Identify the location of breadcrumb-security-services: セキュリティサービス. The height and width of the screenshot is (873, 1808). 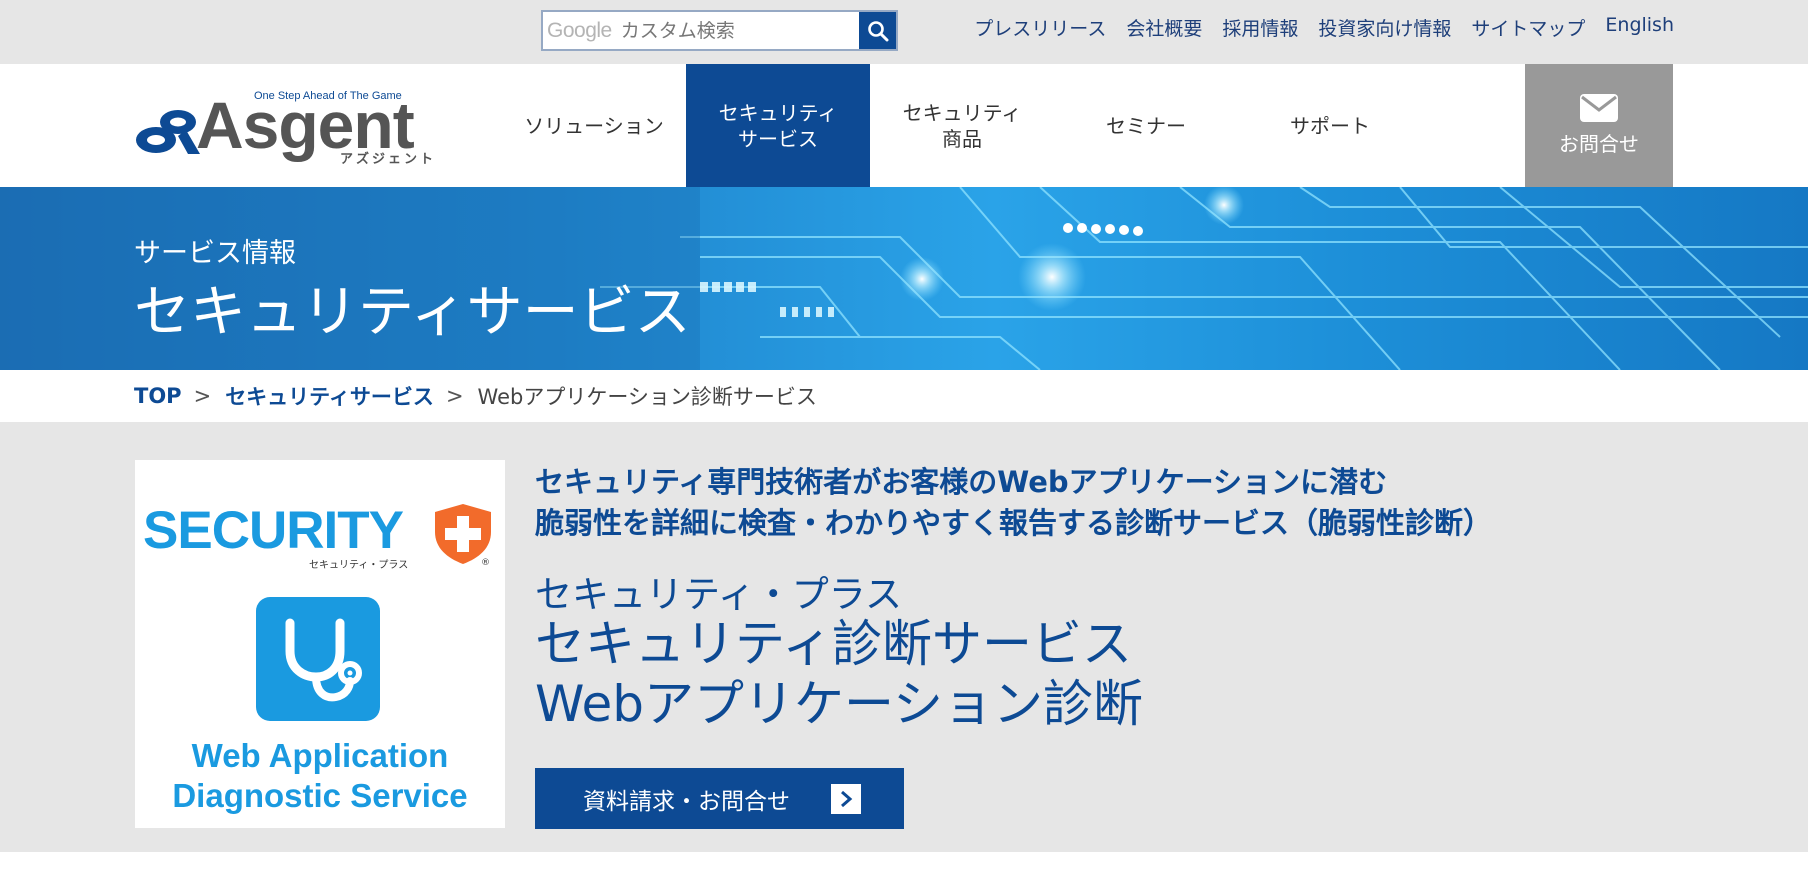
(329, 396).